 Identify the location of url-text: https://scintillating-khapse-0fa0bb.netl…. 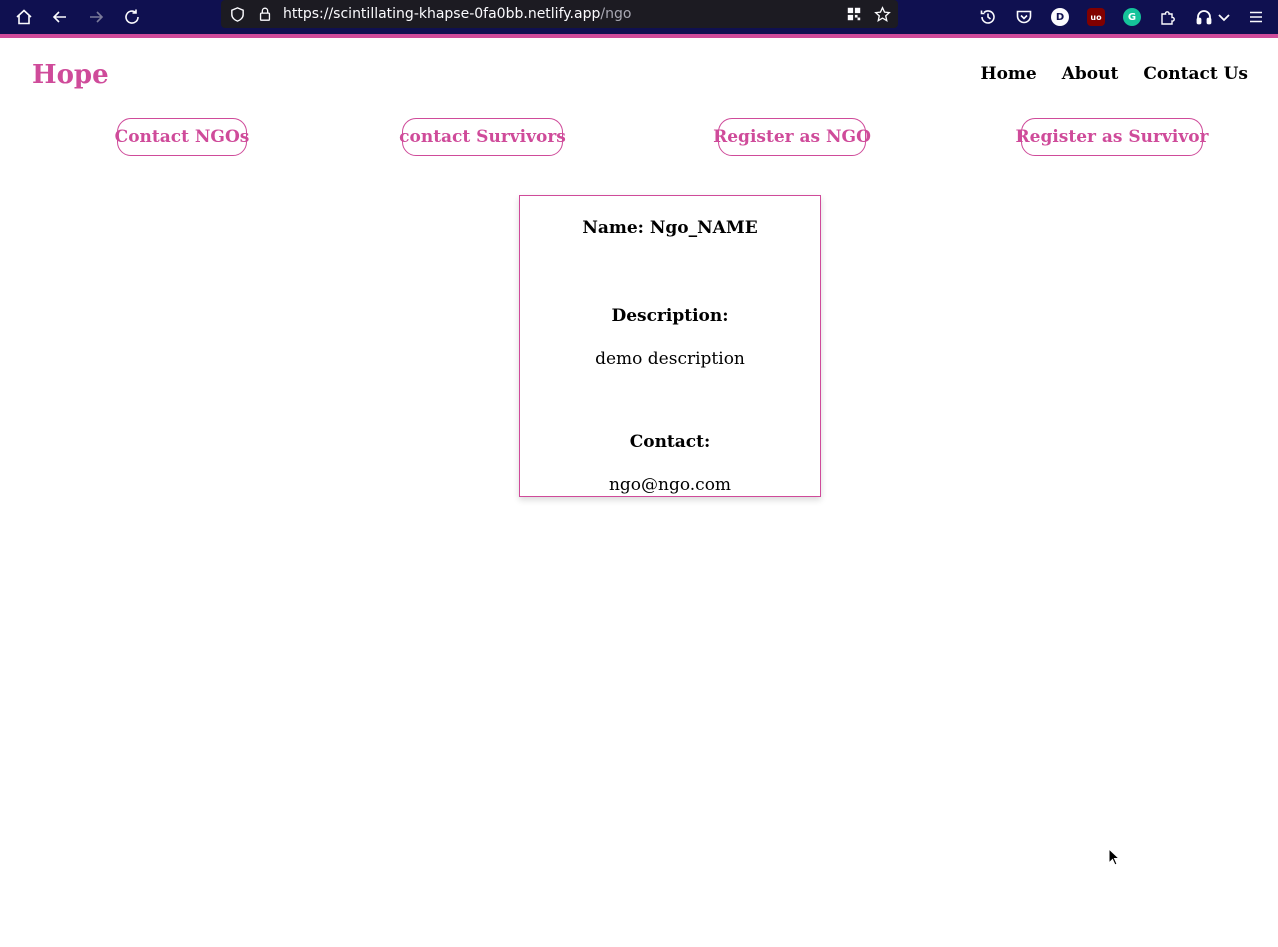
(457, 14).